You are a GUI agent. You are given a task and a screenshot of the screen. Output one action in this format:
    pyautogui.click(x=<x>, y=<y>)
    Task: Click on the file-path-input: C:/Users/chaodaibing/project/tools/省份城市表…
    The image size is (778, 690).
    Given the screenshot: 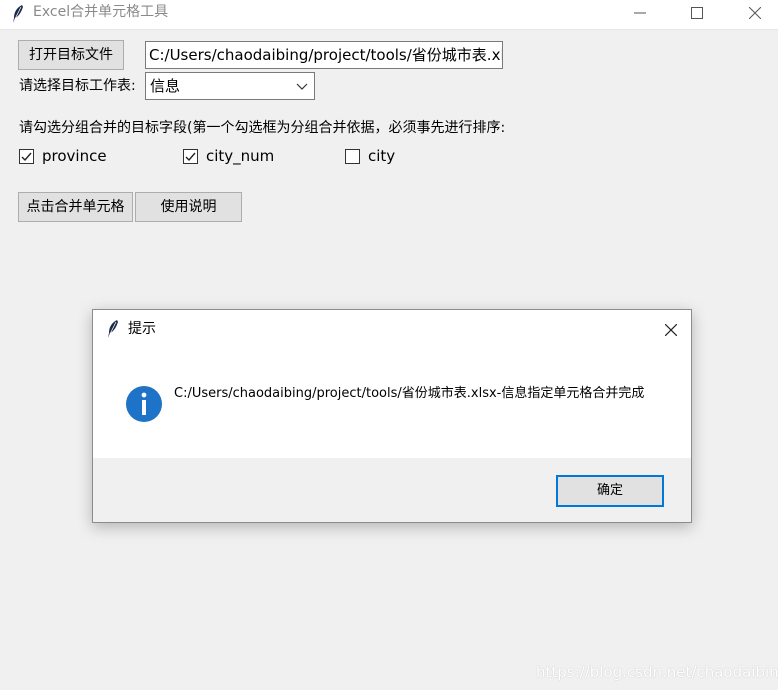 What is the action you would take?
    pyautogui.click(x=324, y=55)
    